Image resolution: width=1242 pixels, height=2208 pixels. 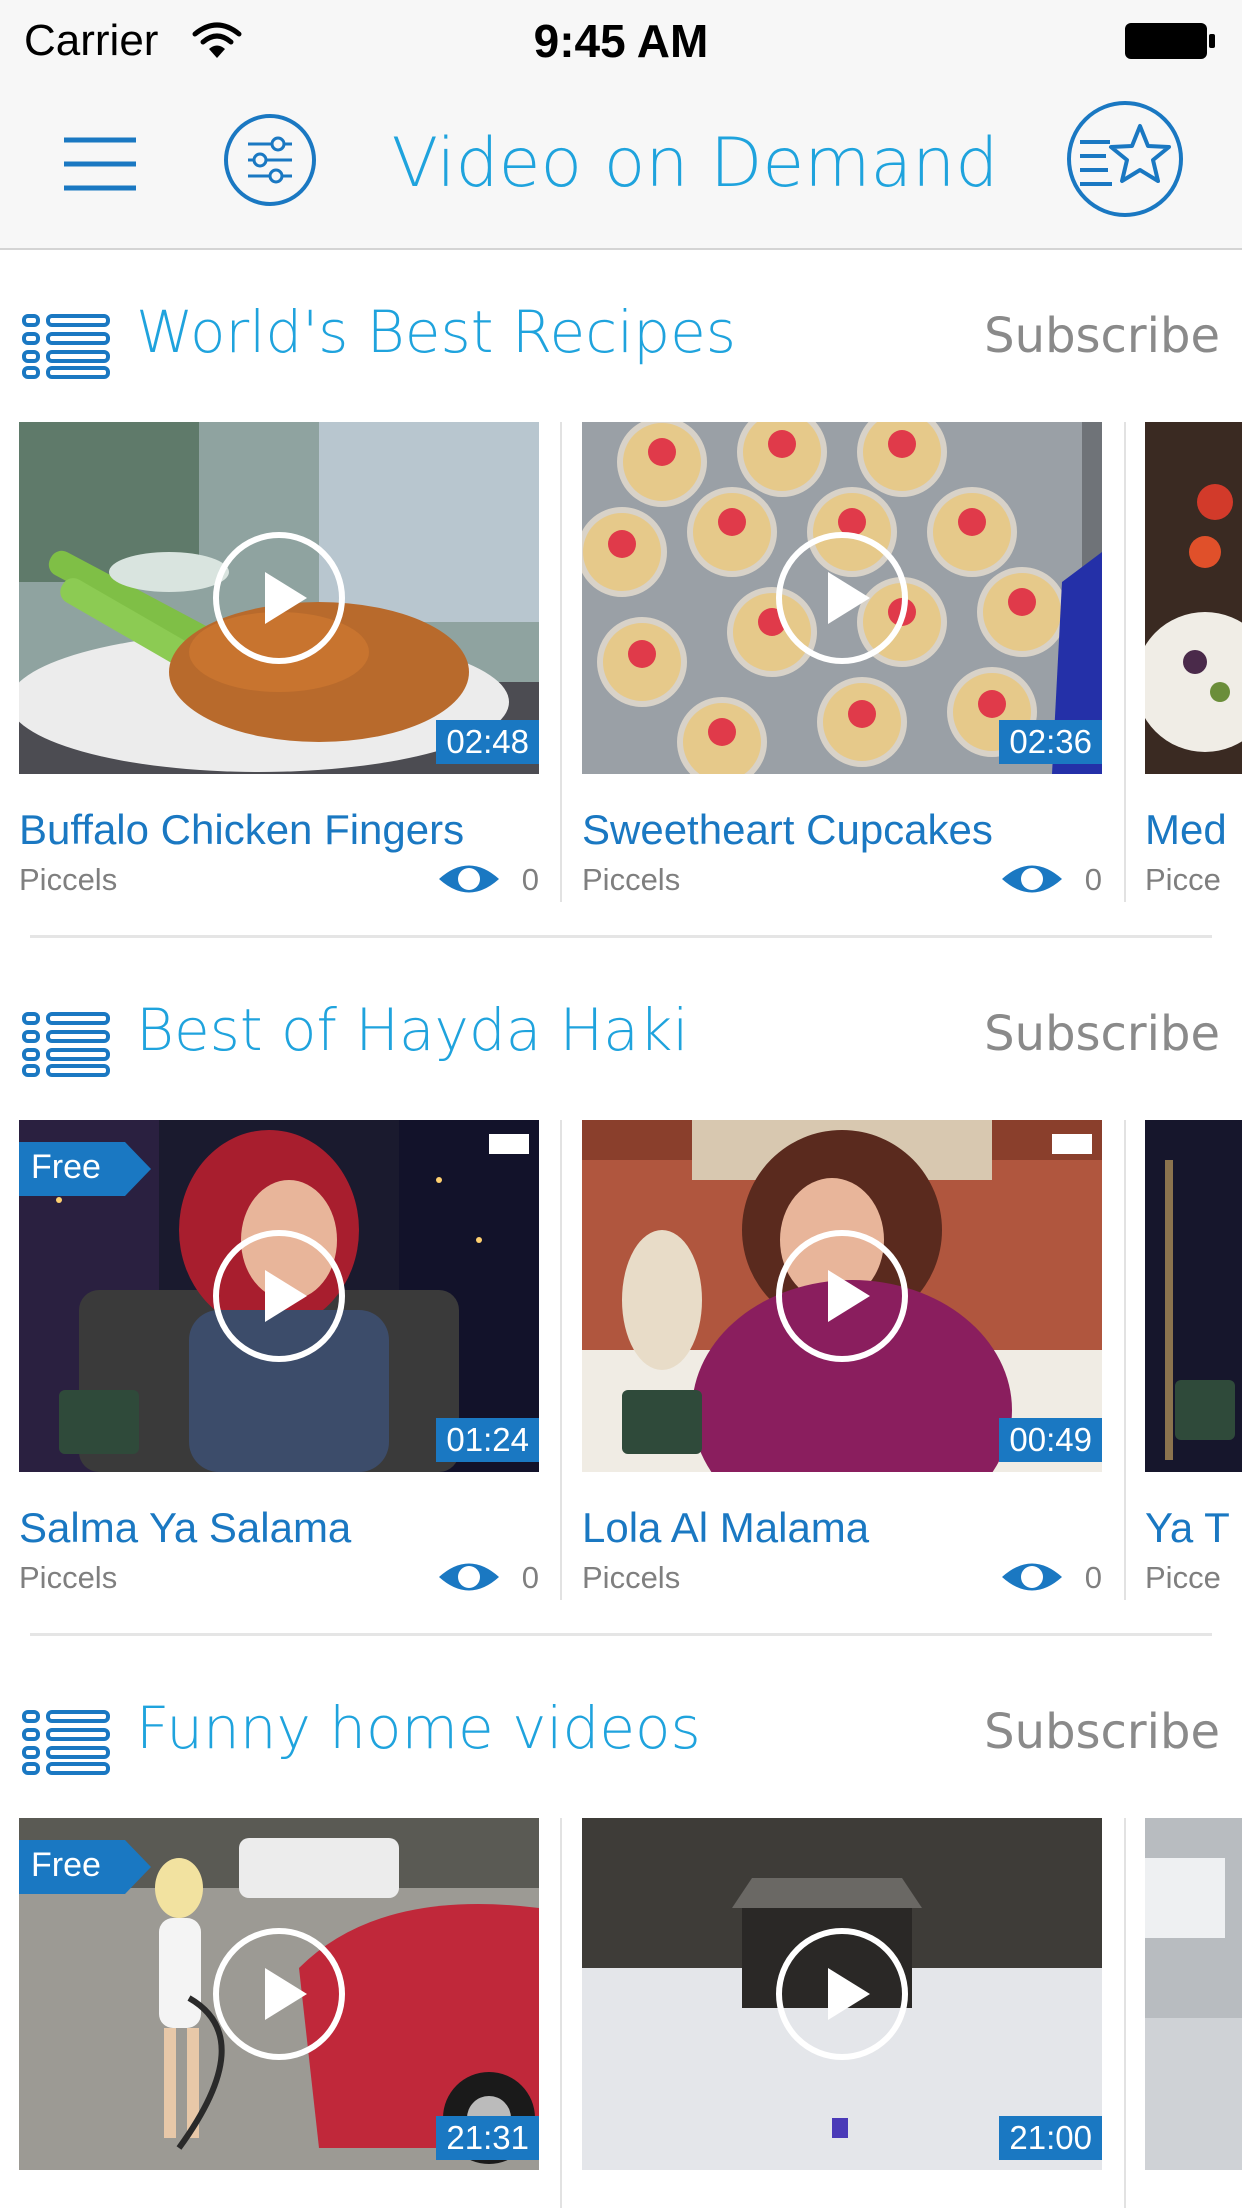 What do you see at coordinates (487, 1440) in the screenshot?
I see `duration-badge: 01:24` at bounding box center [487, 1440].